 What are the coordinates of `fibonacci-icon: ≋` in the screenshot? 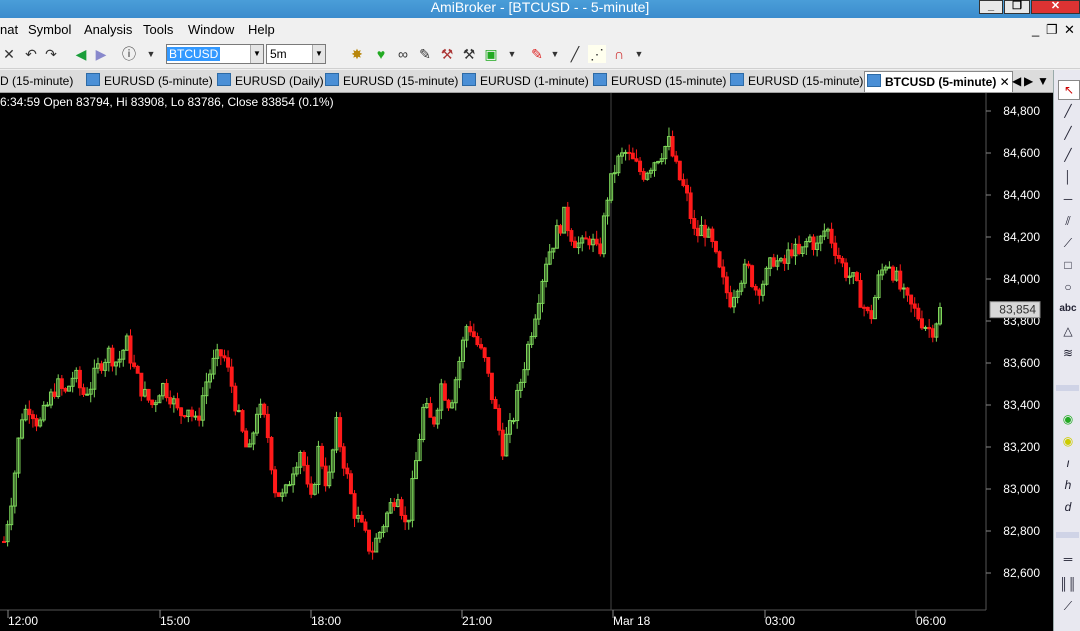 It's located at (1068, 353).